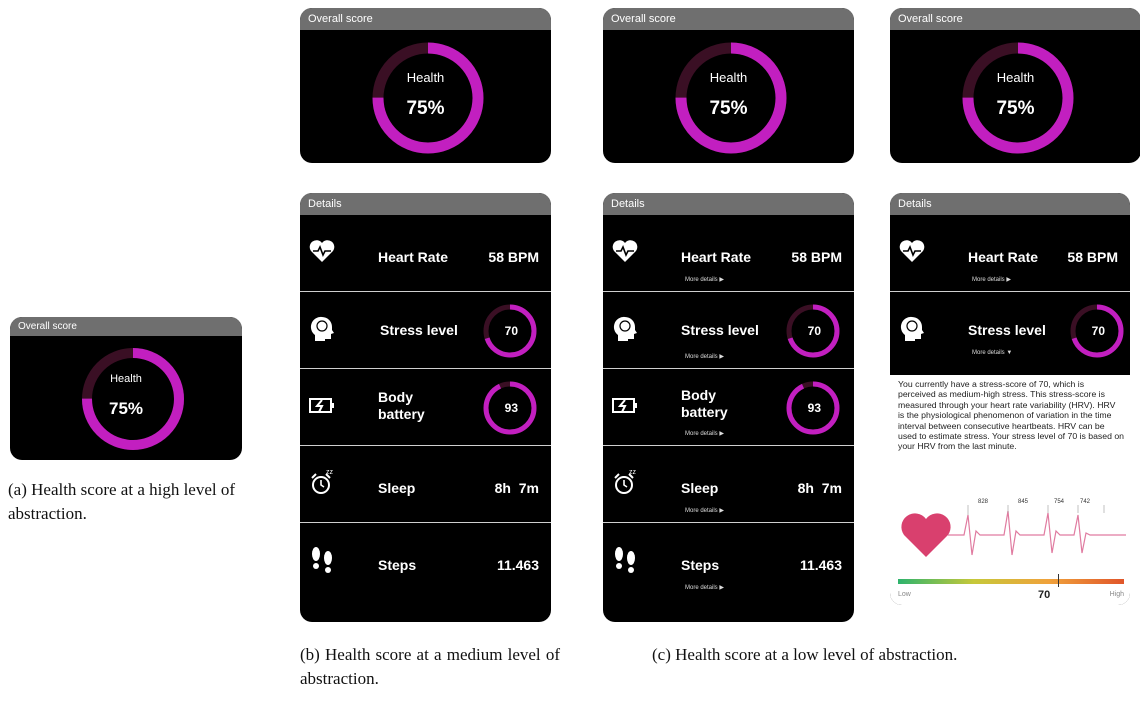  I want to click on scale-high-label: High, so click(1116, 594).